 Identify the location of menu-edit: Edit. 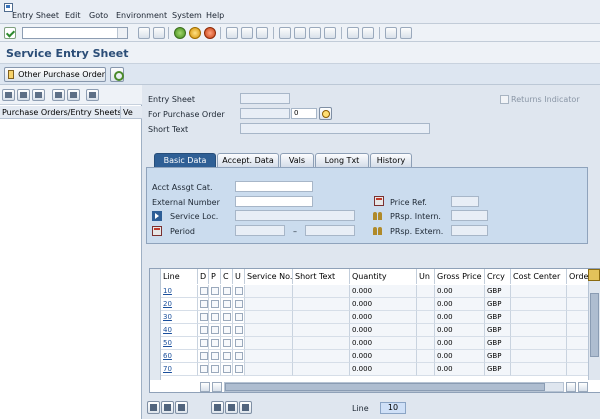
(73, 15).